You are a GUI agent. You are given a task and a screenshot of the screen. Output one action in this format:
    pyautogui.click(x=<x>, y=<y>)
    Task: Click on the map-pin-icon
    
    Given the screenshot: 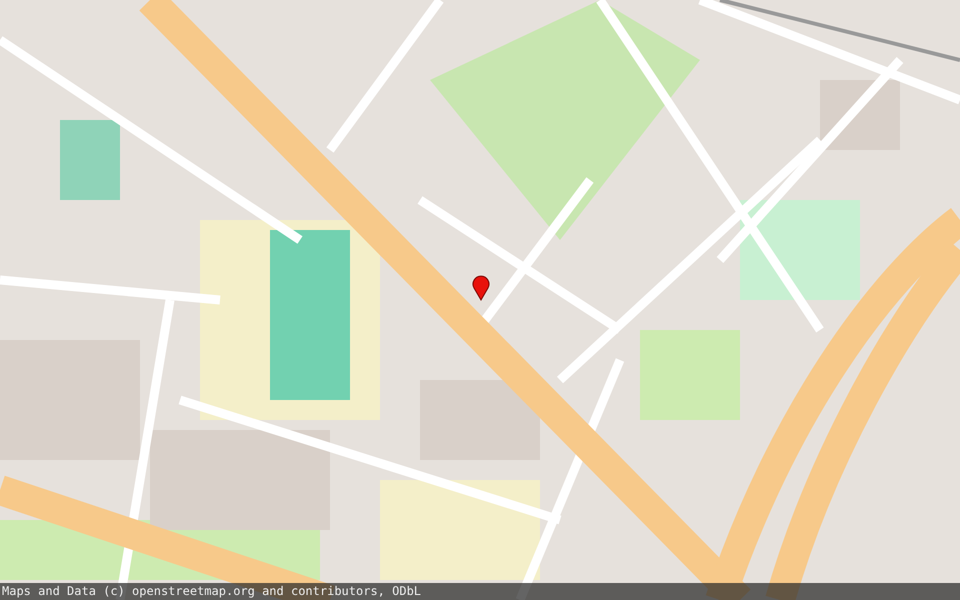 What is the action you would take?
    pyautogui.click(x=481, y=287)
    